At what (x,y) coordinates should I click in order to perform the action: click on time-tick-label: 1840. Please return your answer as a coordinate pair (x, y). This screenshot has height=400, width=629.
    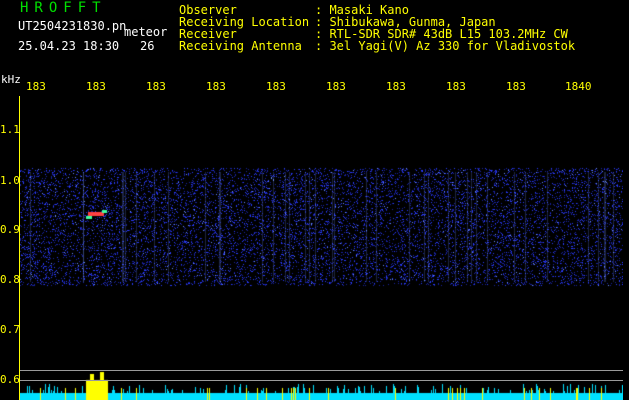
    Looking at the image, I should click on (578, 86).